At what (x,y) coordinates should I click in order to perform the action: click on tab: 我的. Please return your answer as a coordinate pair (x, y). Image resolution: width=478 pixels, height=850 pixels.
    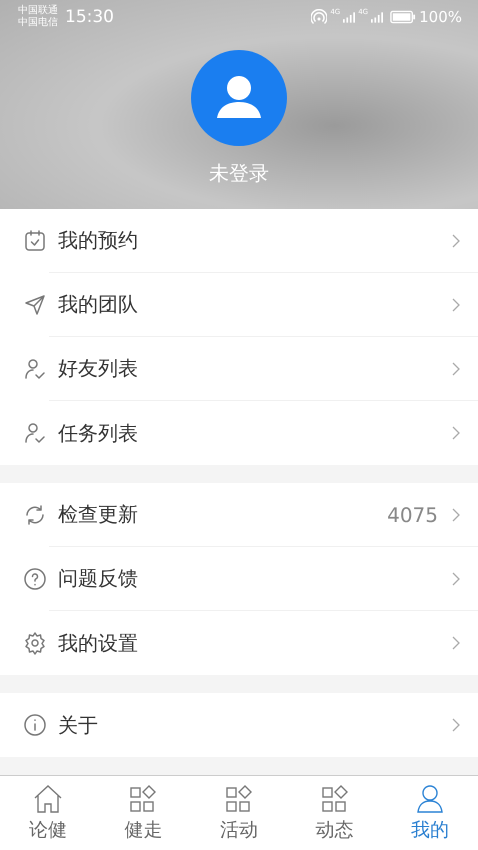
    Looking at the image, I should click on (430, 813).